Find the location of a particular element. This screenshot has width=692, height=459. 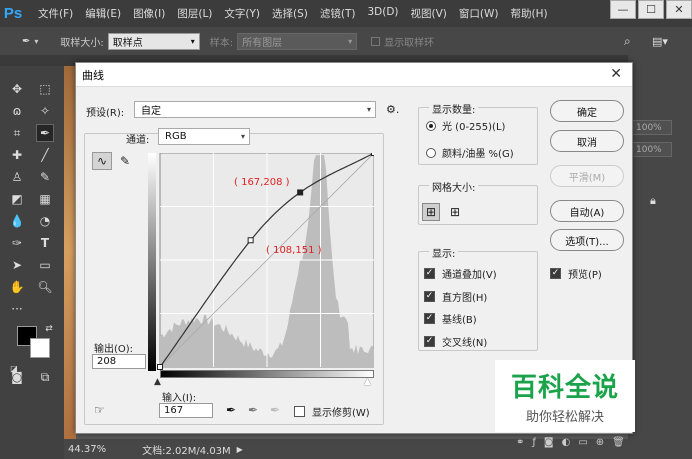

right-panel is located at coordinates (660, 257).